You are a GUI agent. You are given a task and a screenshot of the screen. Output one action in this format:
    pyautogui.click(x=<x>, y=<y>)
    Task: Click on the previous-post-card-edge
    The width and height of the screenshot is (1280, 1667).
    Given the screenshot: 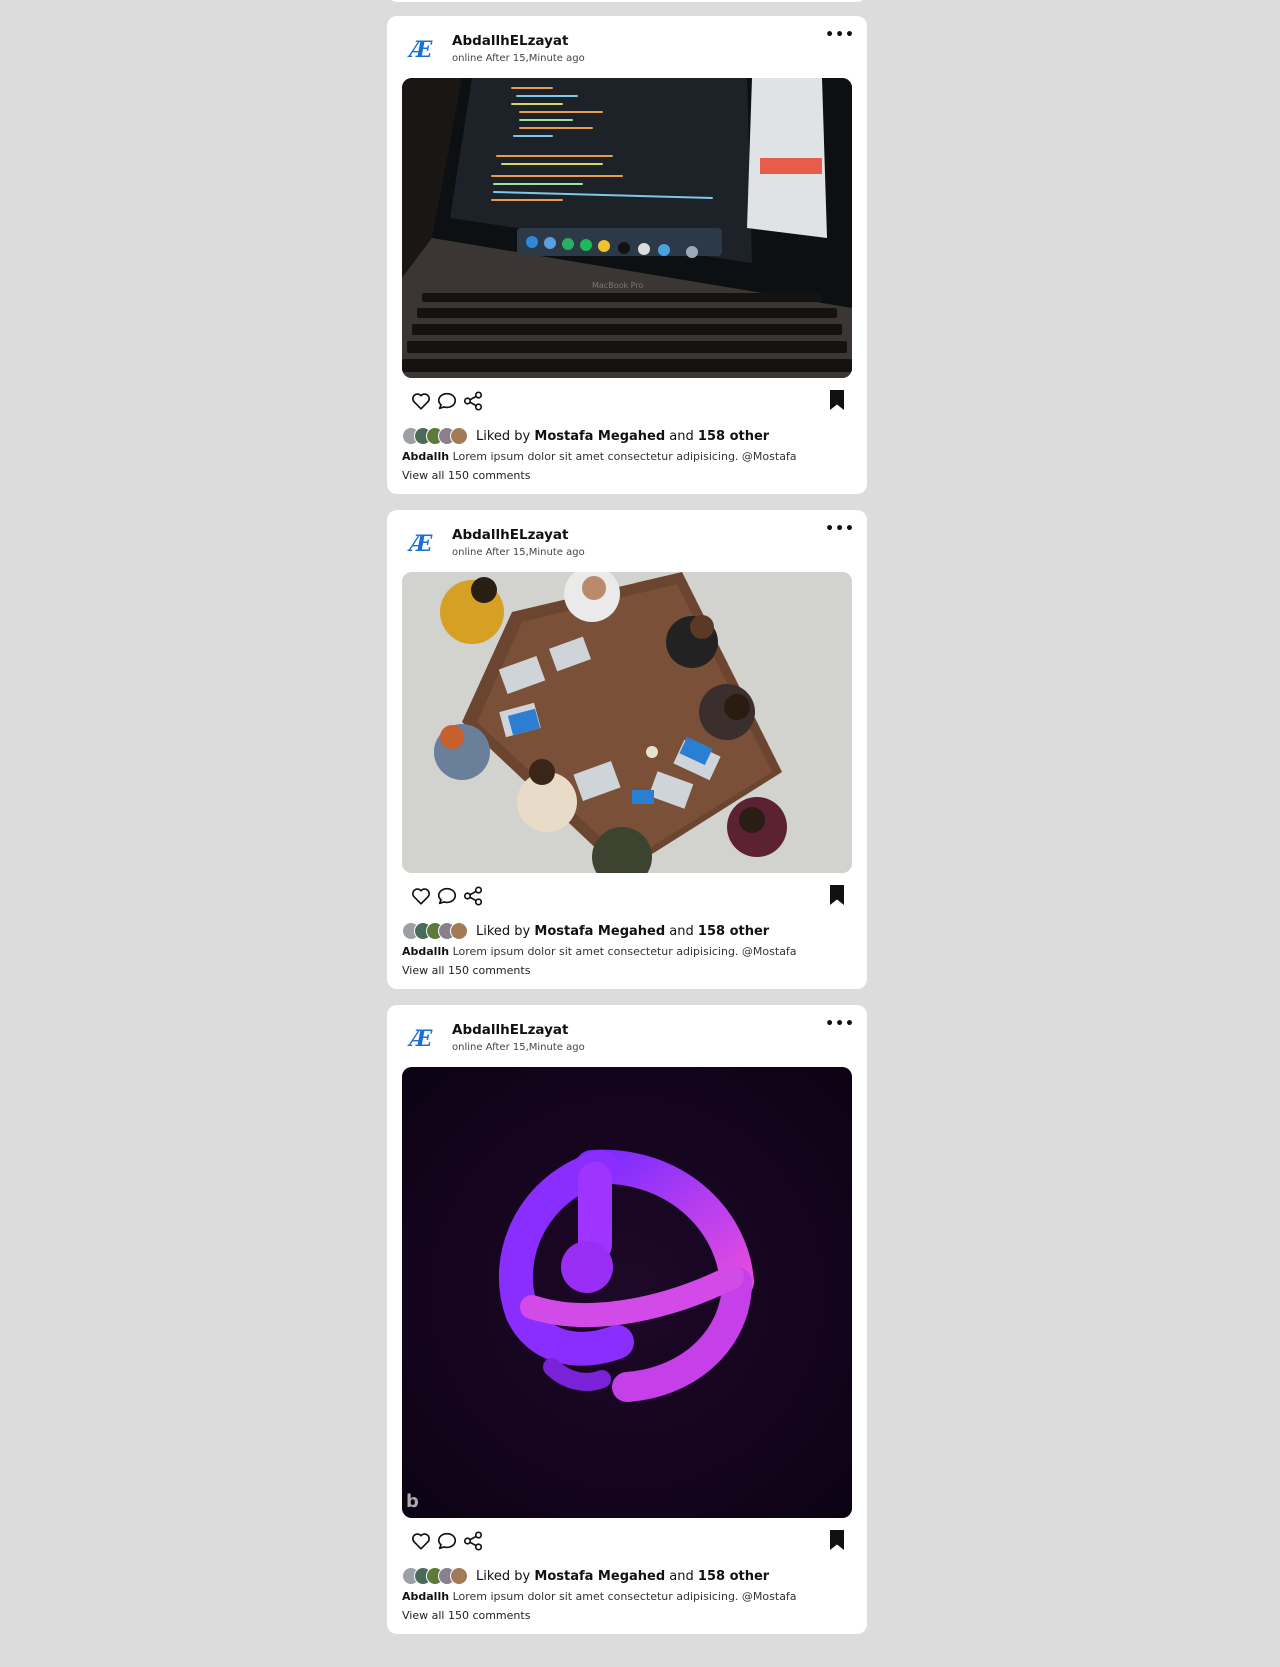 What is the action you would take?
    pyautogui.click(x=627, y=1)
    